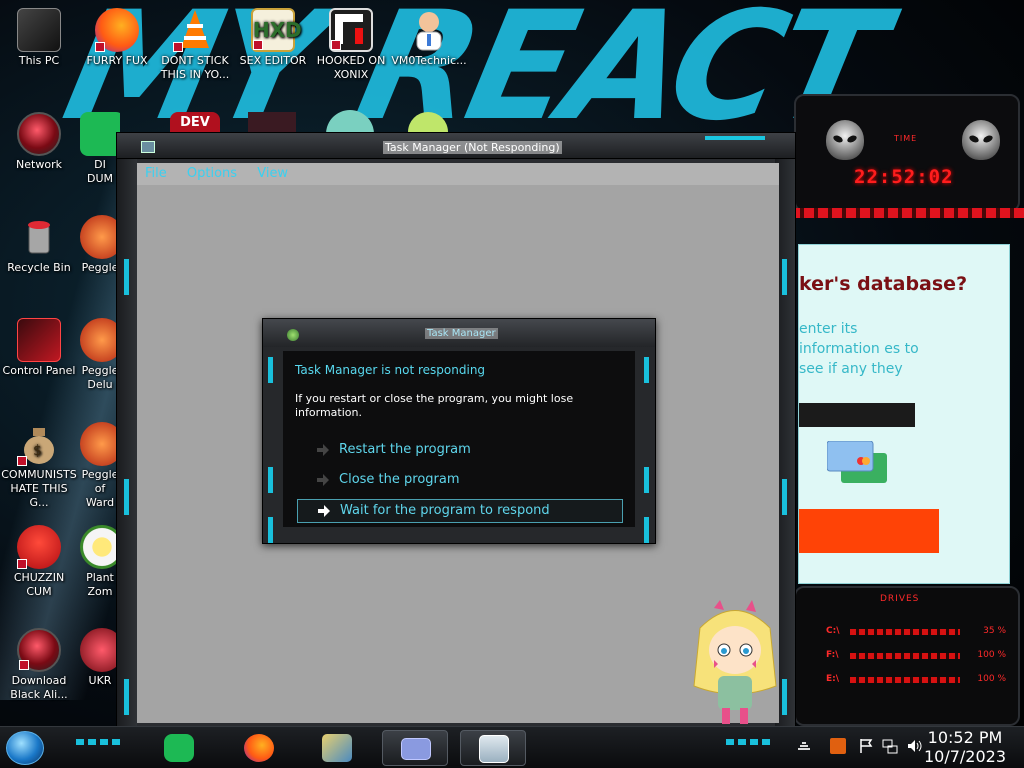 The image size is (1024, 768). I want to click on vlc-cone-icon, so click(195, 30).